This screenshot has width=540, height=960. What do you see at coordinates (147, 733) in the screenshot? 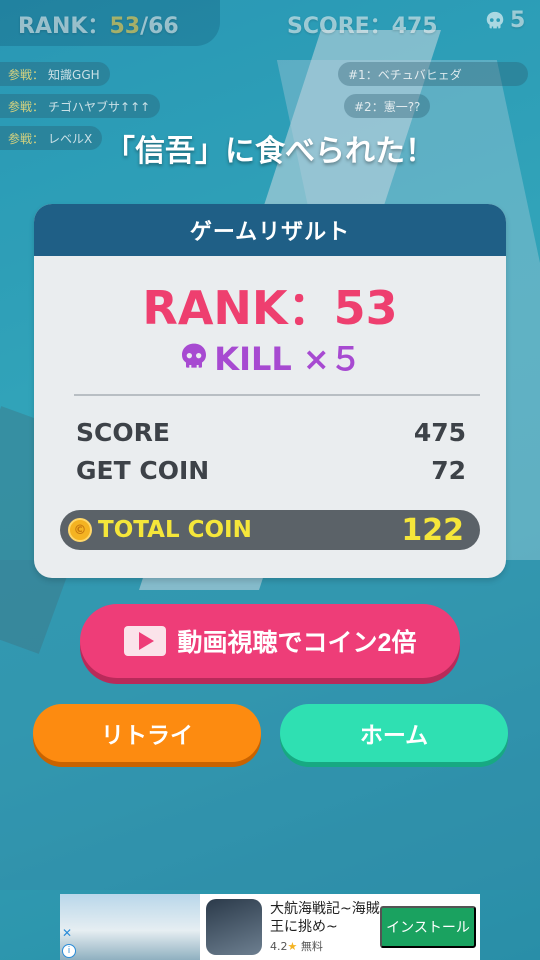
I see `retry-button: リトライ` at bounding box center [147, 733].